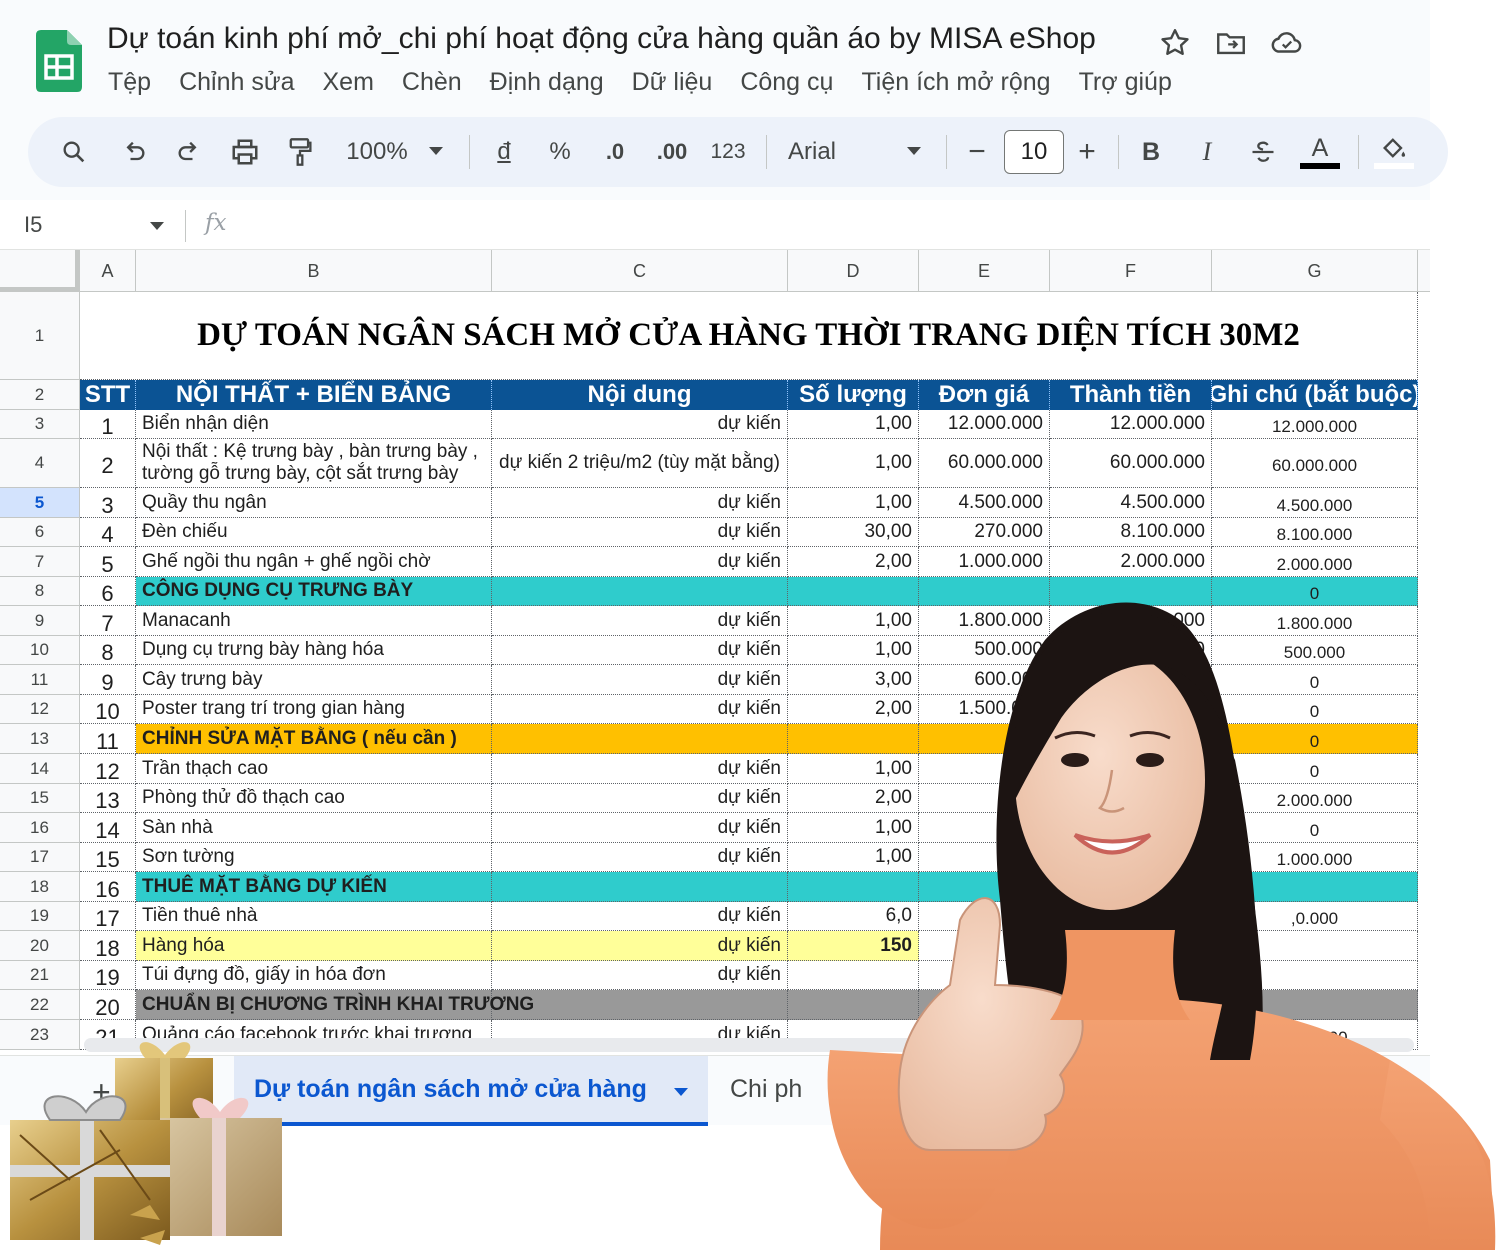  I want to click on row-header: 7, so click(40, 562).